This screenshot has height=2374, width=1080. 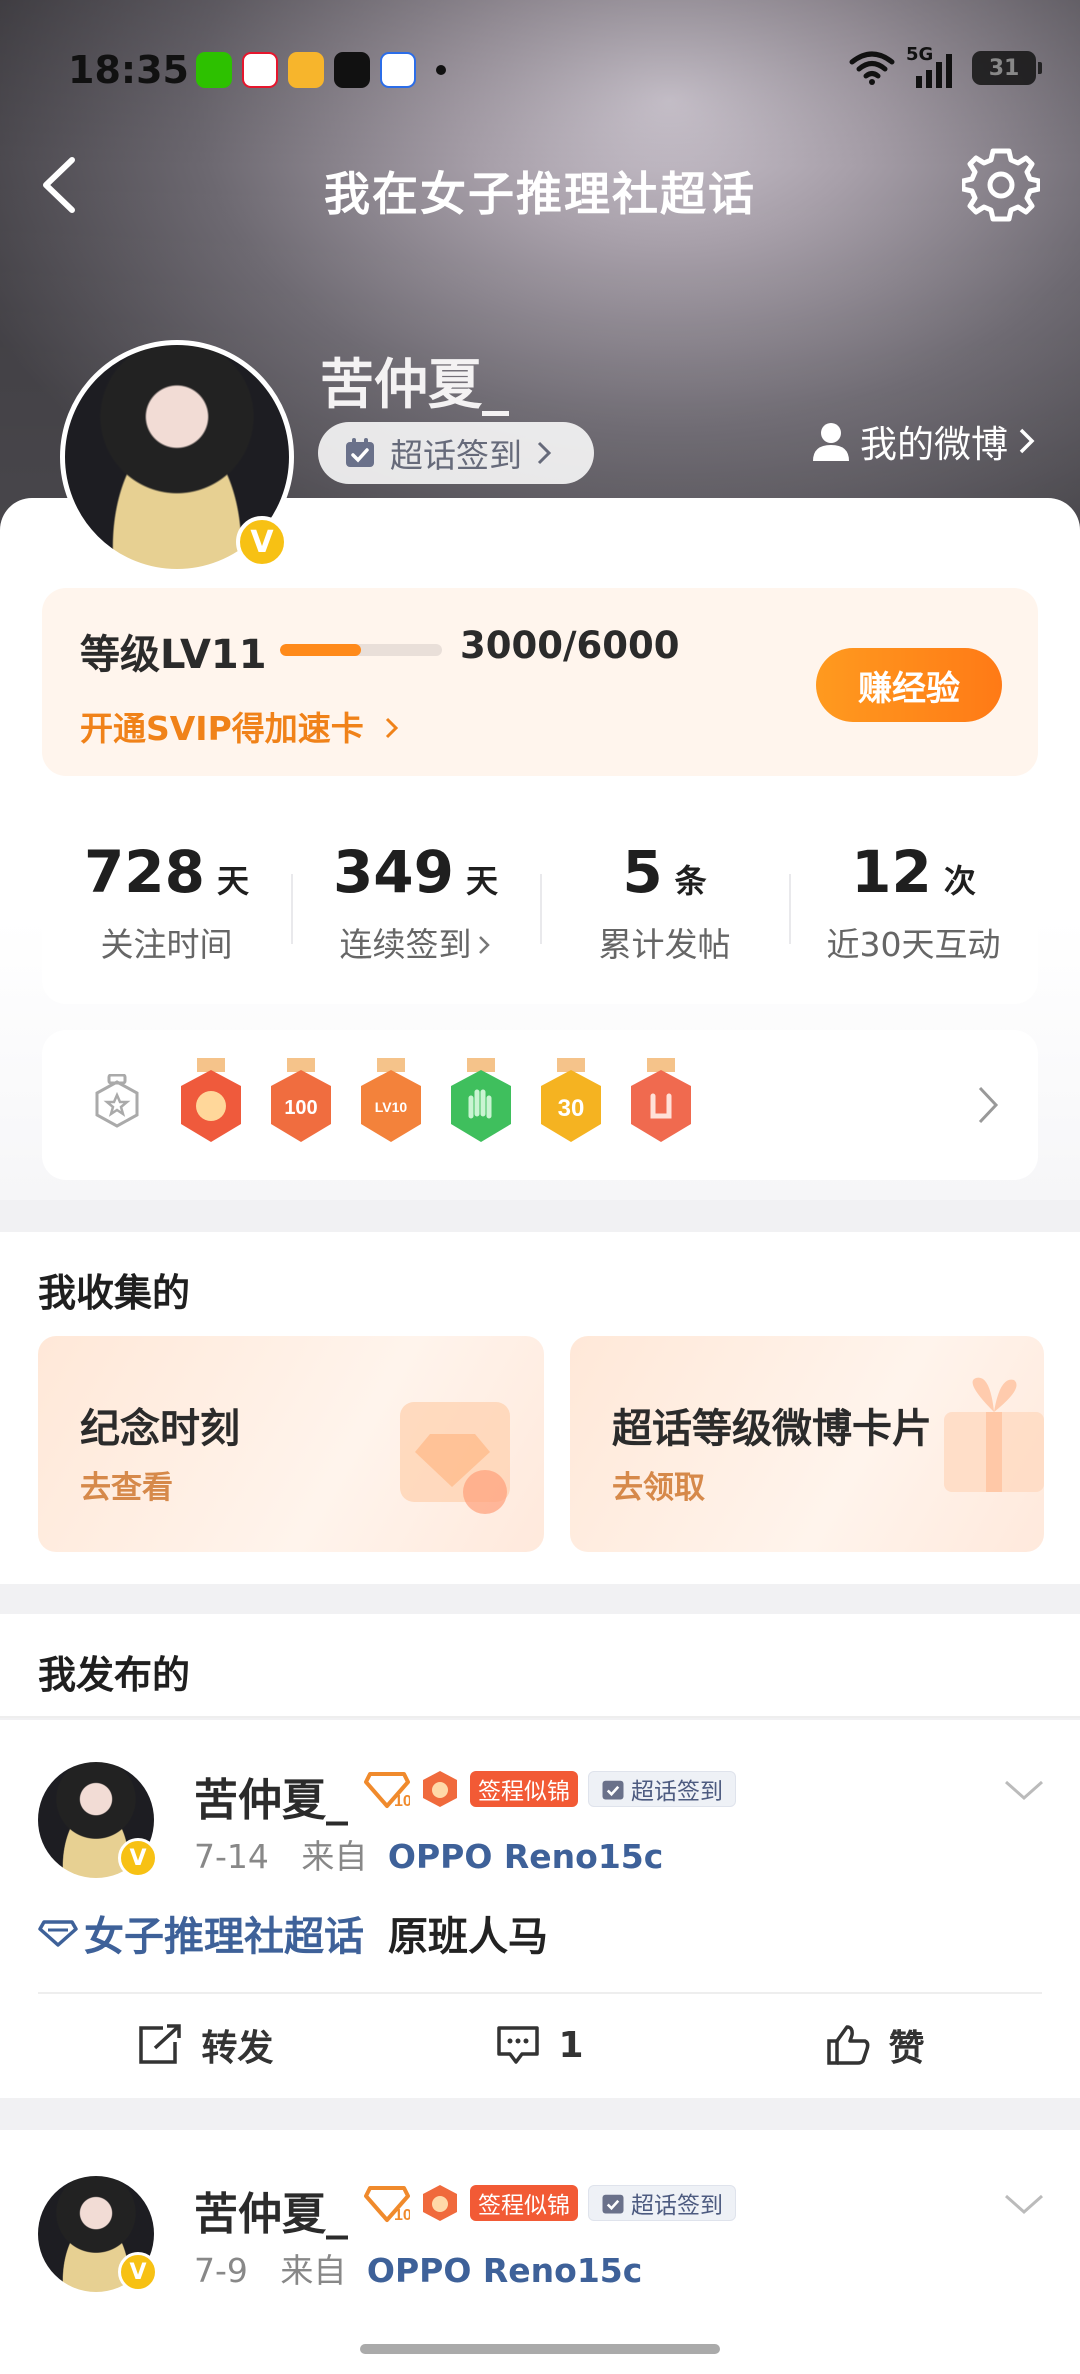 I want to click on post-topic-link: 女子推理社超话, so click(x=201, y=1933).